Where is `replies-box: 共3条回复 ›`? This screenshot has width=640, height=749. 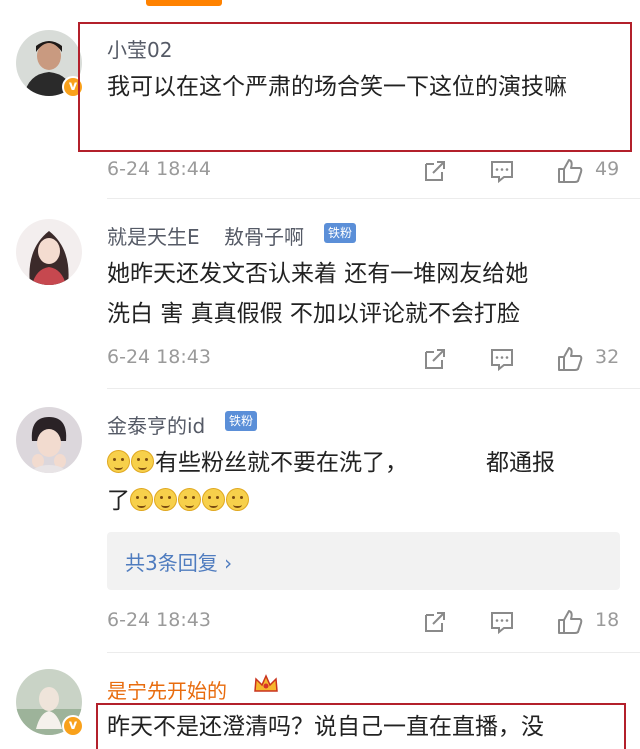
replies-box: 共3条回复 › is located at coordinates (363, 561).